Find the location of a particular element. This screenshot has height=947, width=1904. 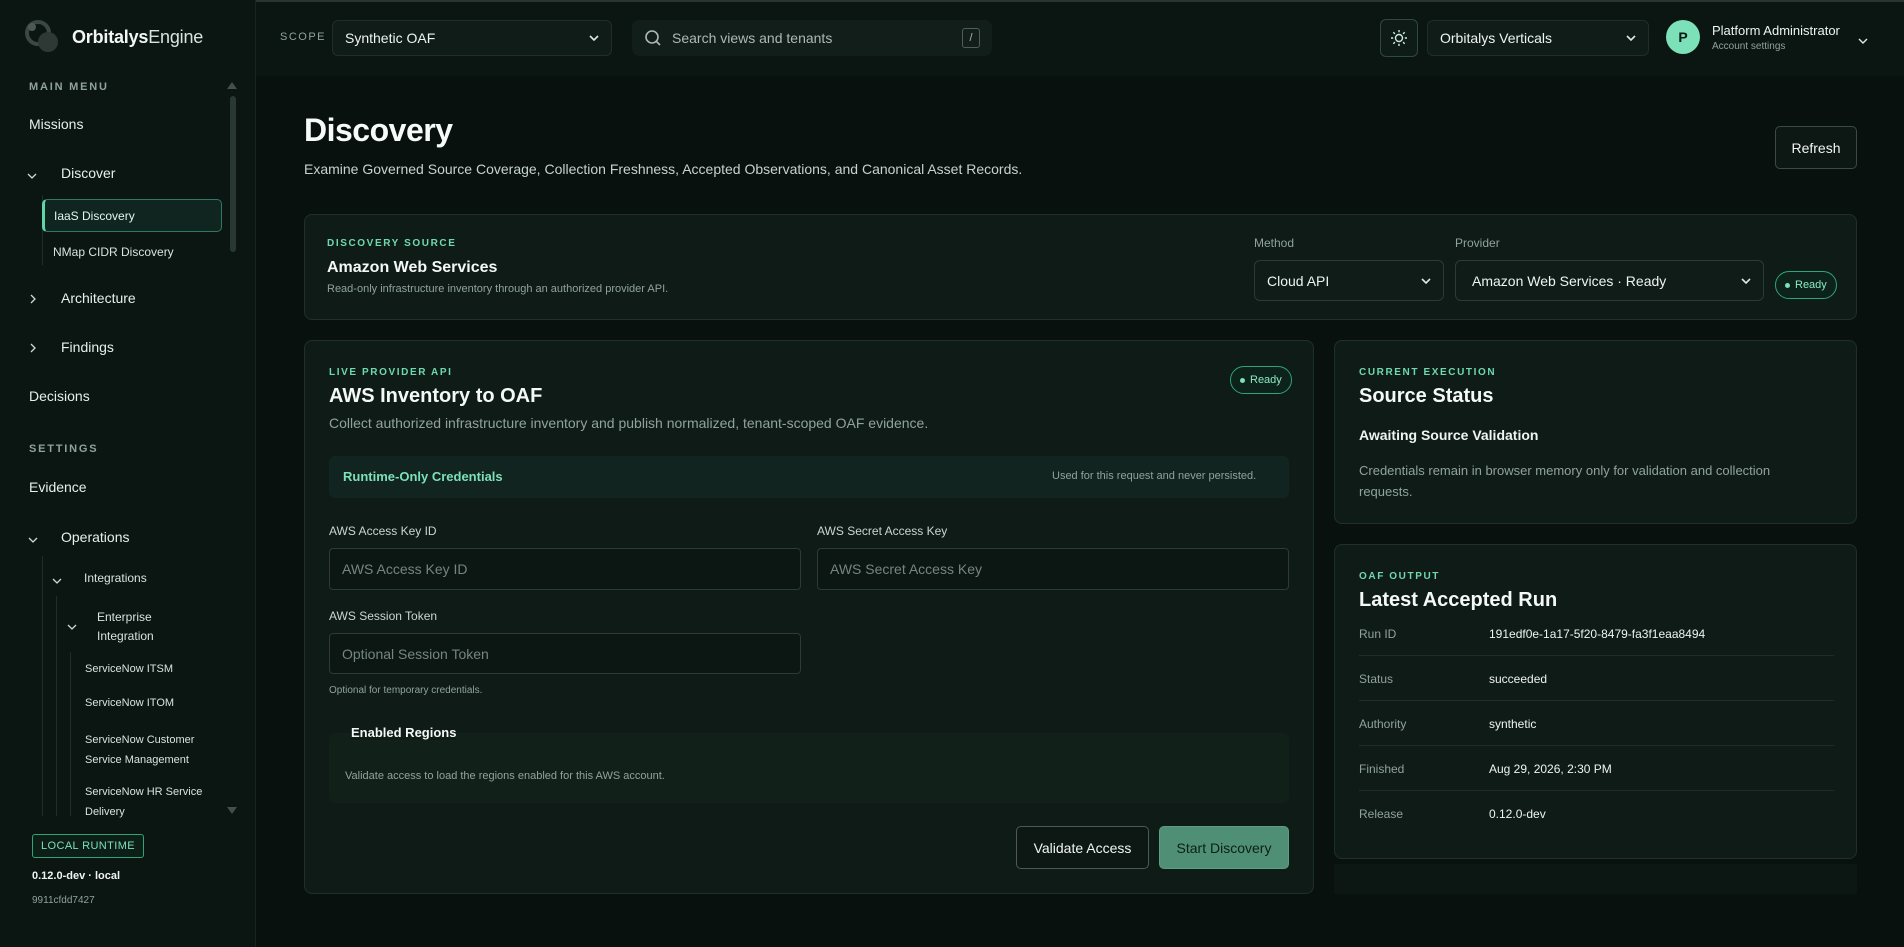

method-label: Method is located at coordinates (1274, 243).